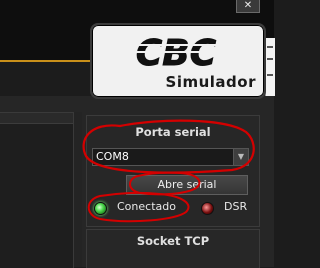 The height and width of the screenshot is (268, 320). What do you see at coordinates (207, 208) in the screenshot?
I see `dsr-led-icon` at bounding box center [207, 208].